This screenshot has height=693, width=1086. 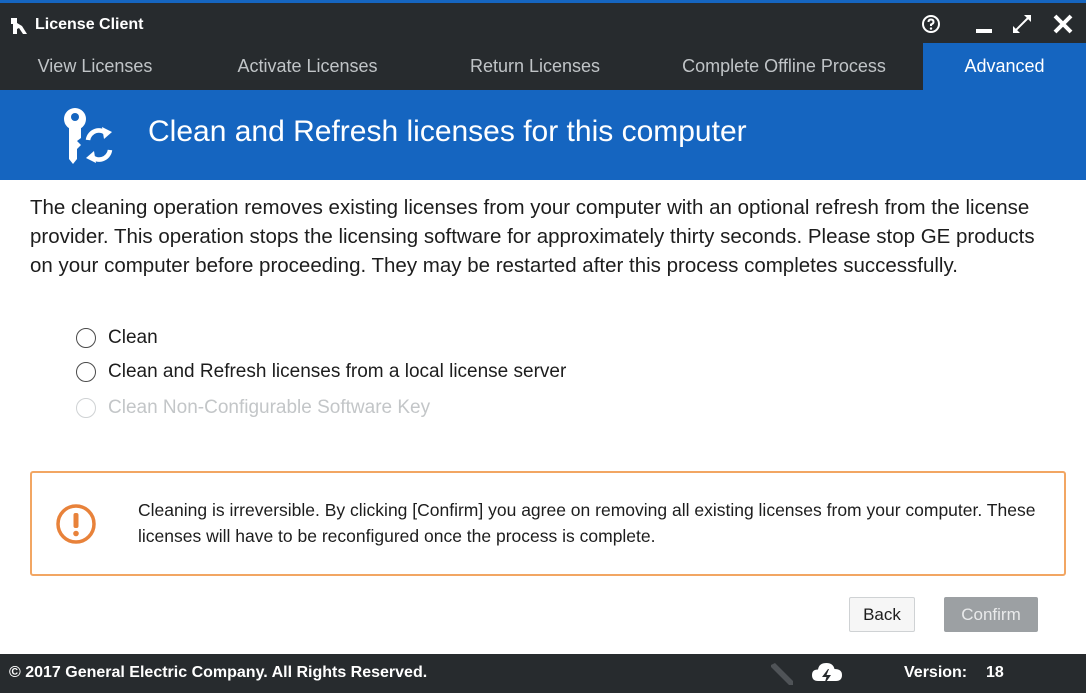 I want to click on tab-view-licenses: View Licenses, so click(x=95, y=66).